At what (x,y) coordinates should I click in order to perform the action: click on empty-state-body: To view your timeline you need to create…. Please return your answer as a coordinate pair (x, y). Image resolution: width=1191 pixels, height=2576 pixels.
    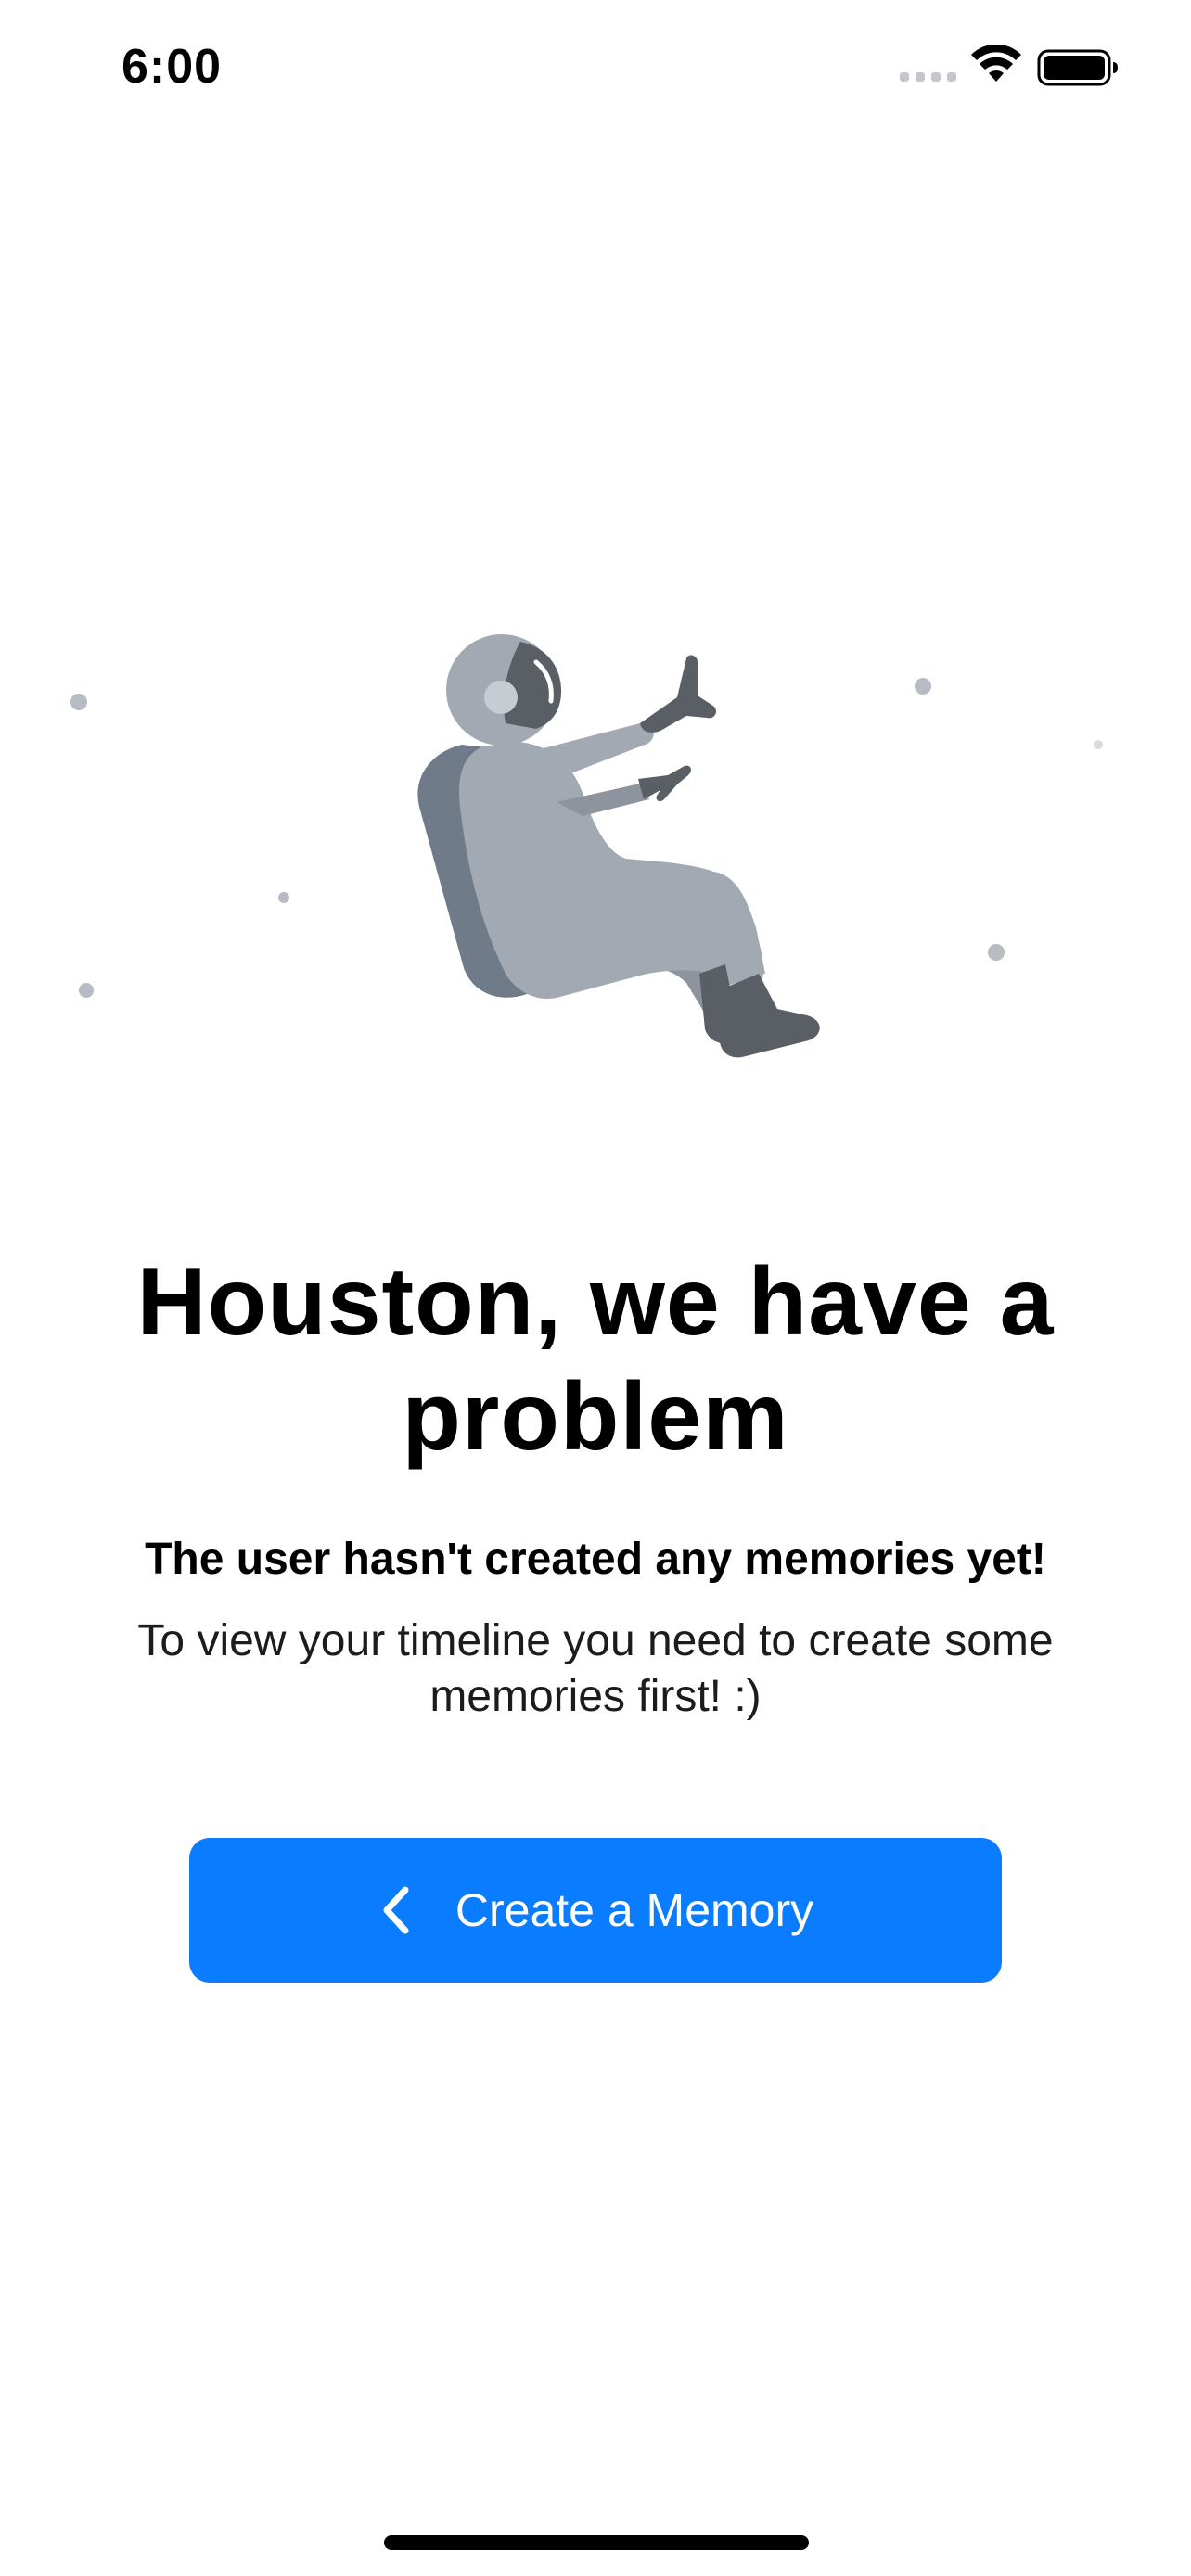
    Looking at the image, I should click on (595, 1668).